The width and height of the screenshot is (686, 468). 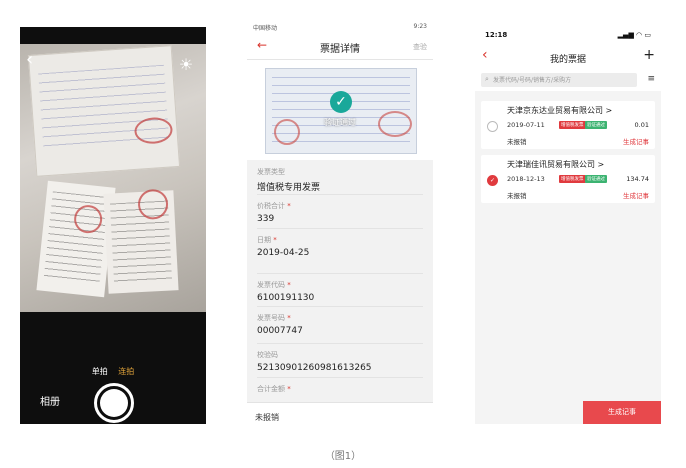 What do you see at coordinates (343, 456) in the screenshot?
I see `figure-caption: （图1）` at bounding box center [343, 456].